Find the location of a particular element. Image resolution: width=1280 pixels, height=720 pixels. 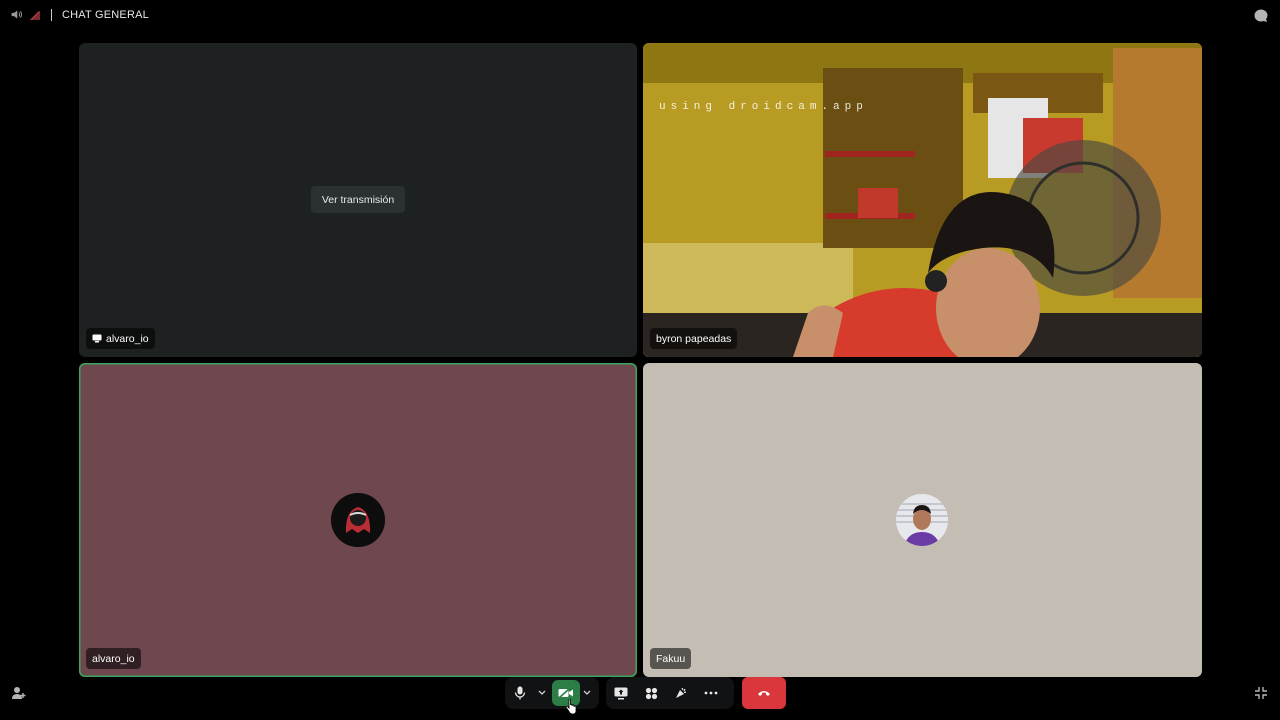

soundboard-icon is located at coordinates (681, 693).